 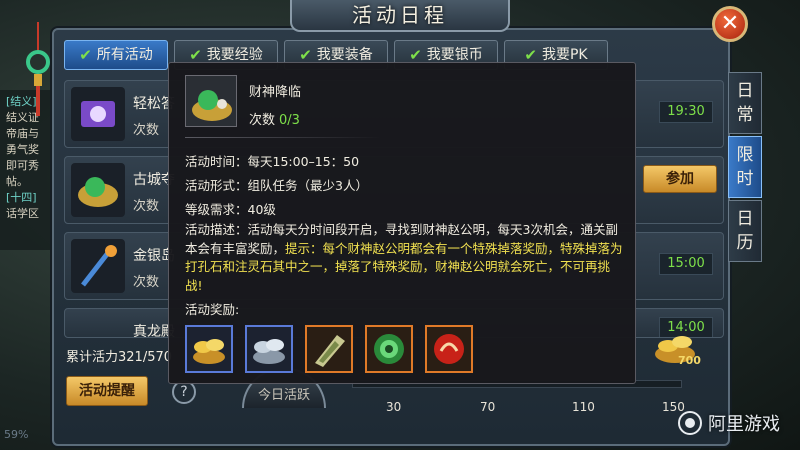 What do you see at coordinates (488, 407) in the screenshot?
I see `milestone-label: 70` at bounding box center [488, 407].